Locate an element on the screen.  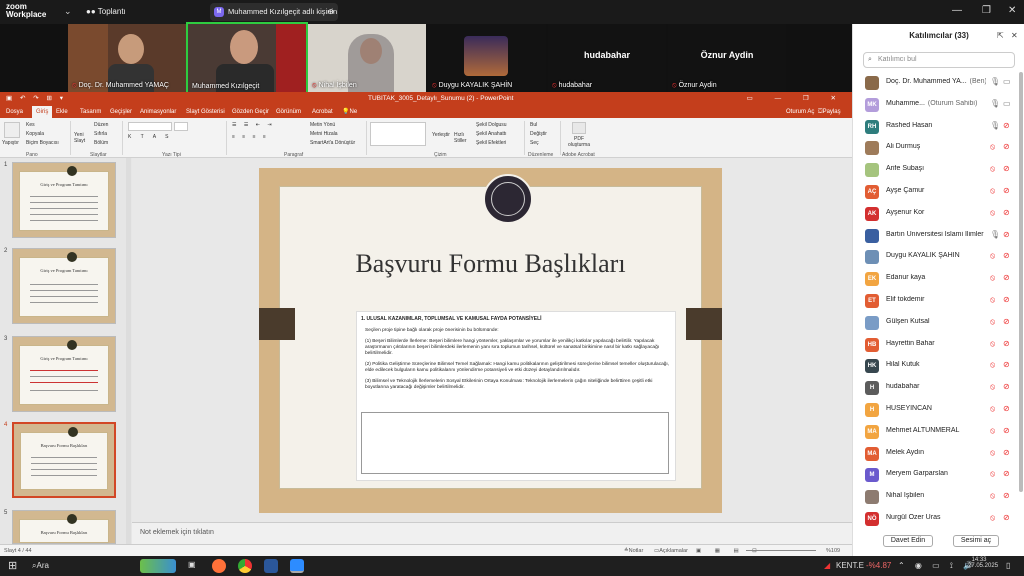
create-pdf-button: PDF oluşturma is located at coordinates (579, 142).